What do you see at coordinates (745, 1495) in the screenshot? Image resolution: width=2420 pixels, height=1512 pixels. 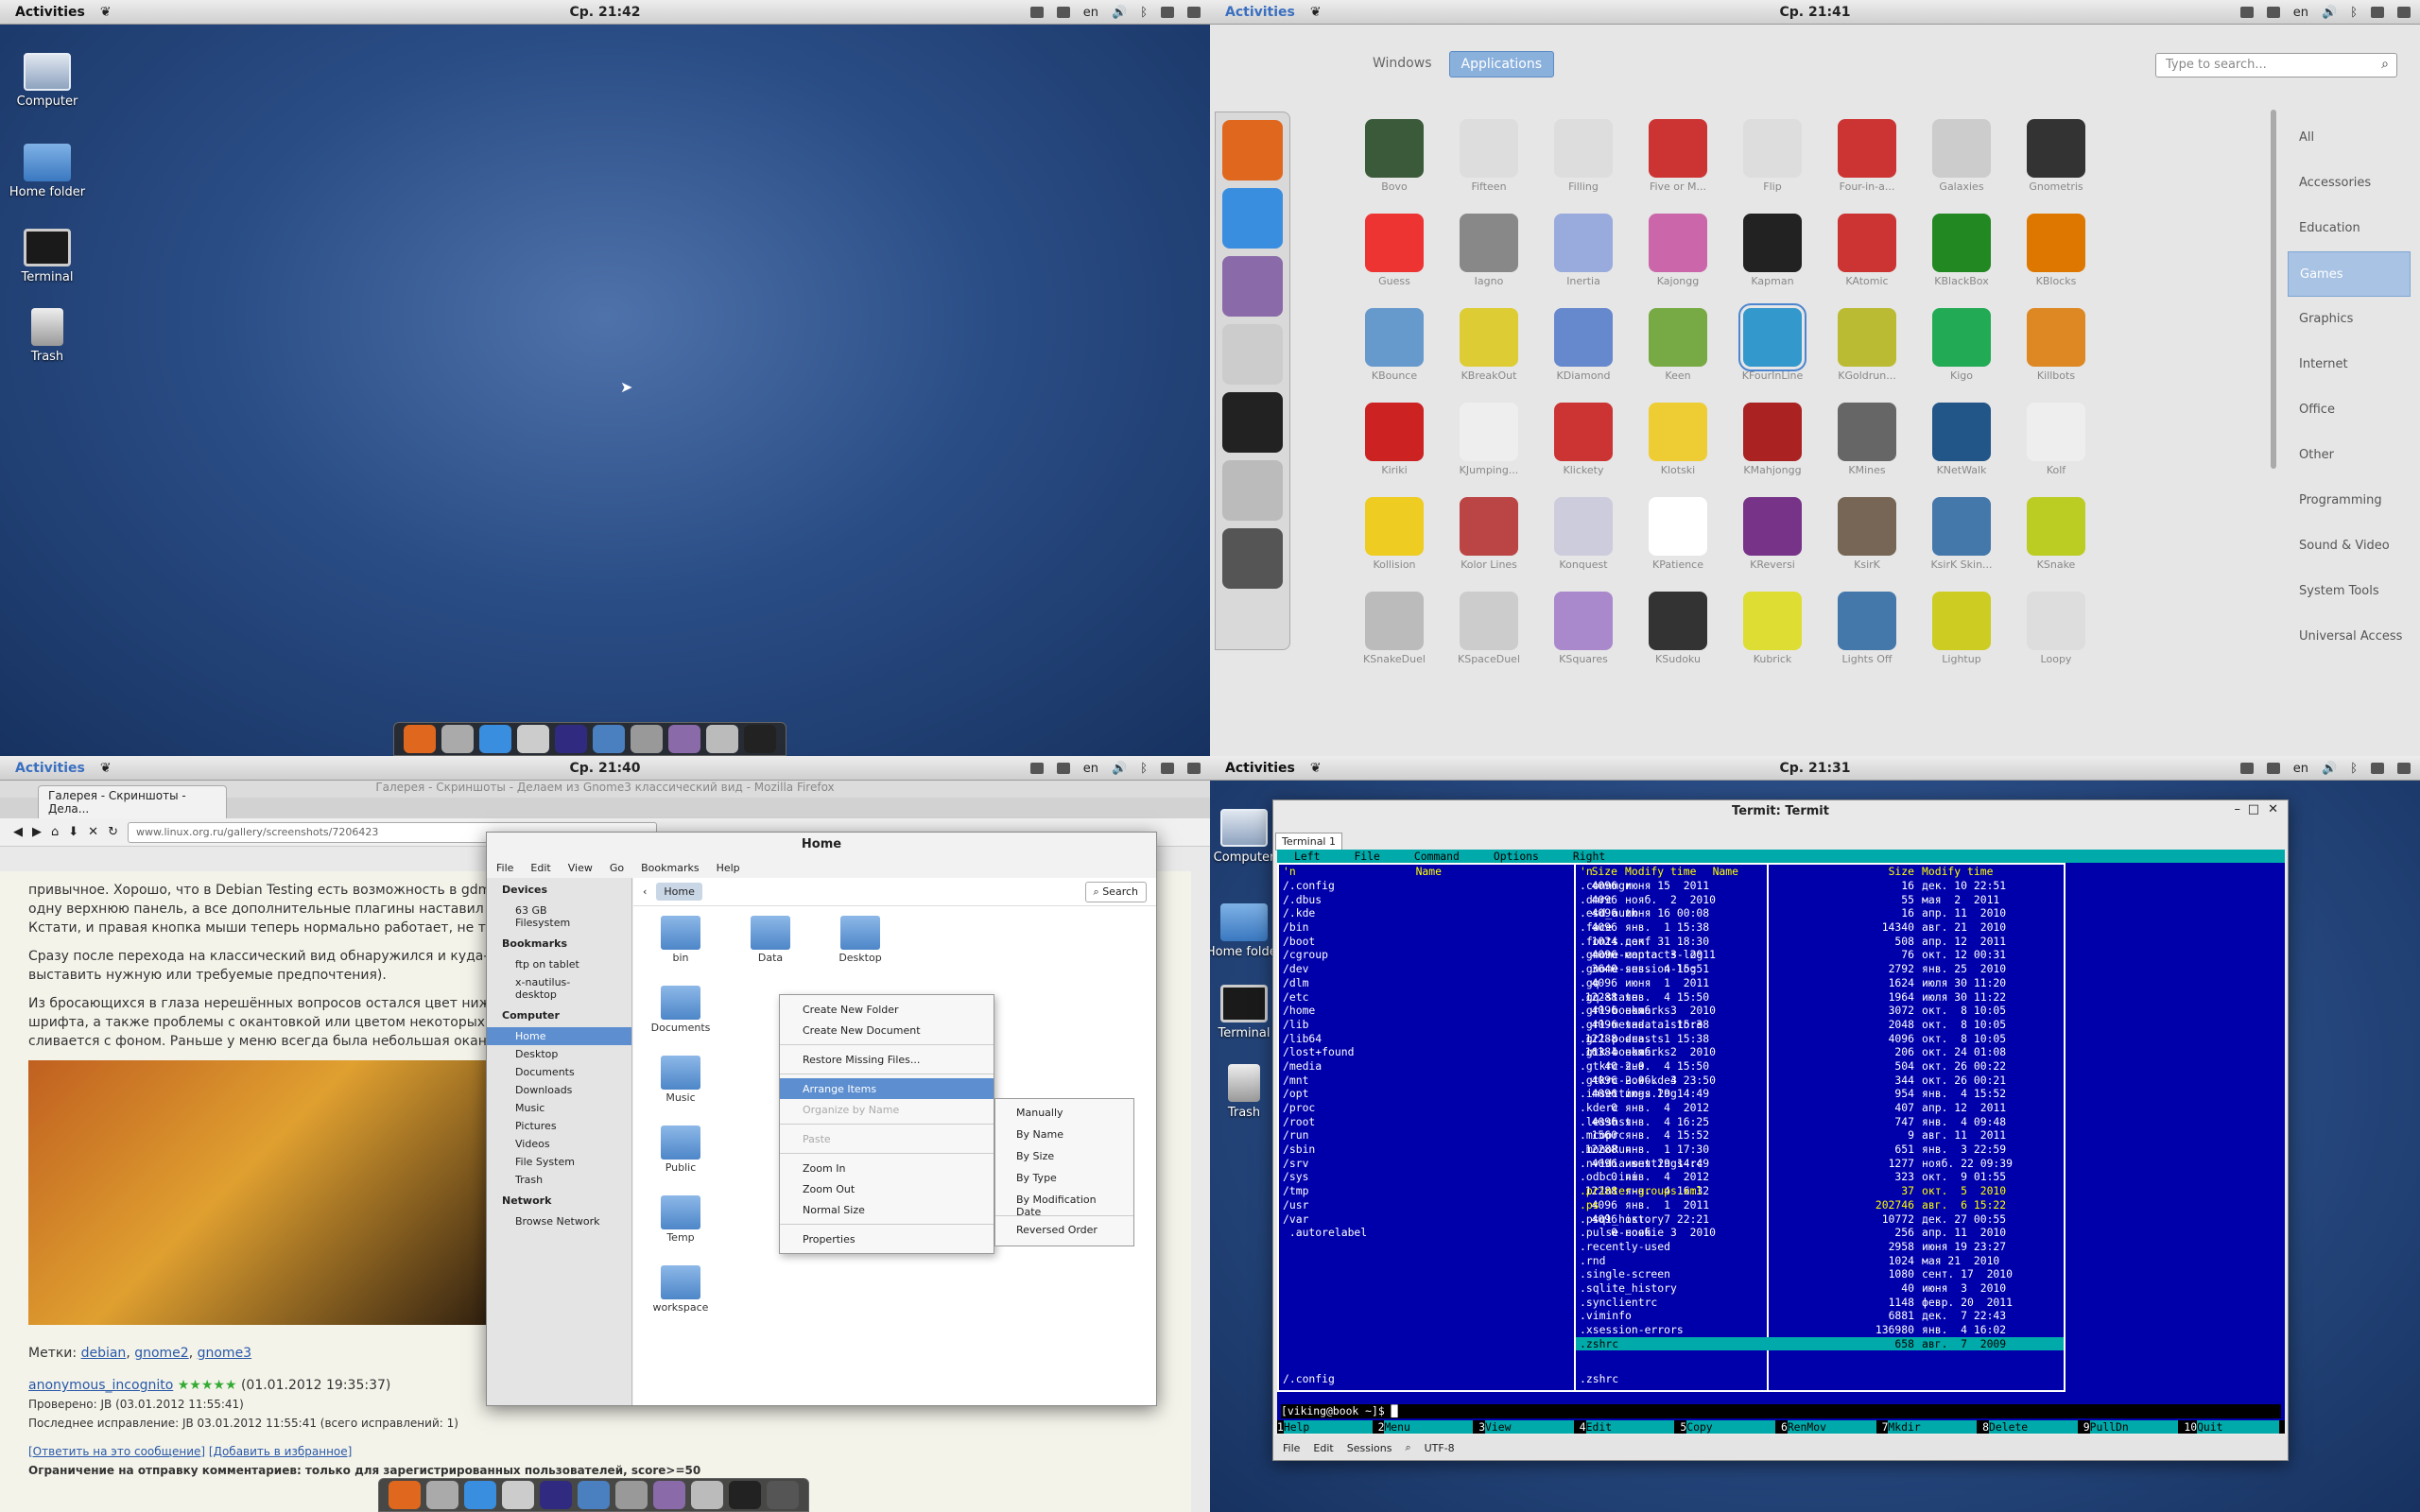 I see `terminal-icon` at bounding box center [745, 1495].